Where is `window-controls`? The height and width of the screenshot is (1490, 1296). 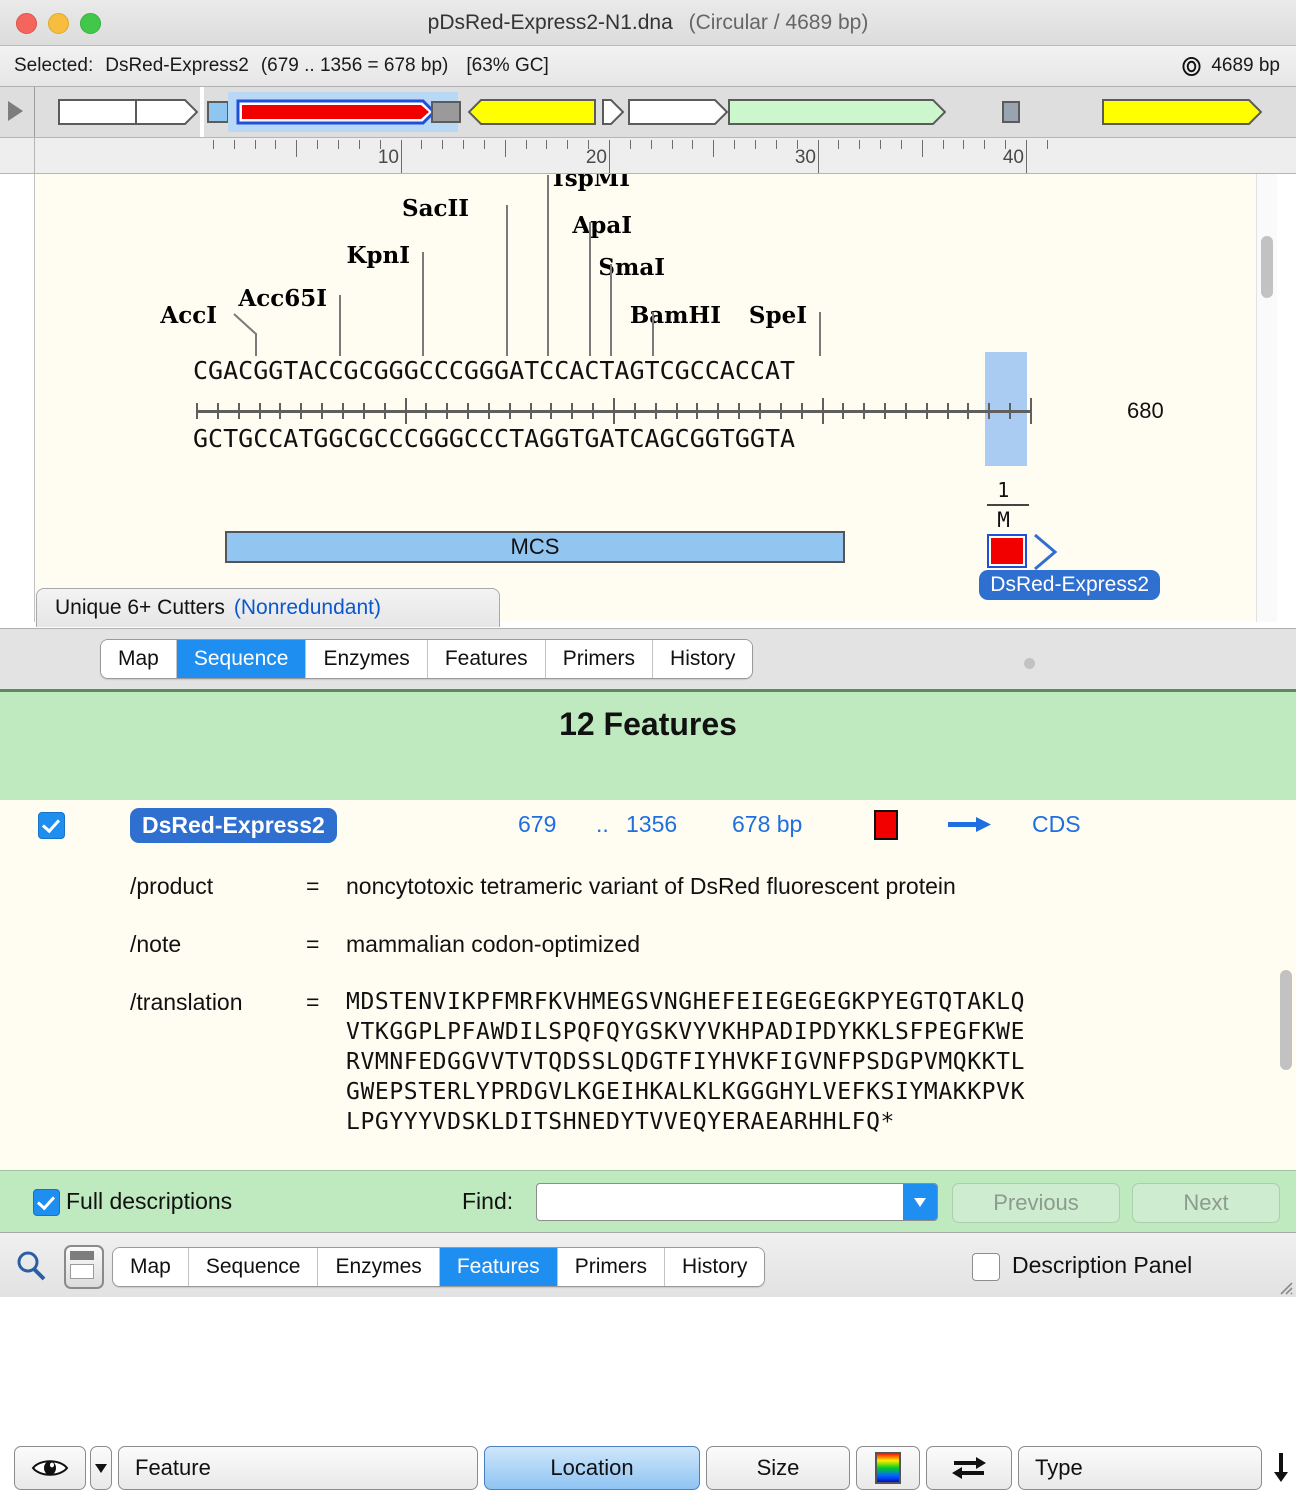
window-controls is located at coordinates (58, 23).